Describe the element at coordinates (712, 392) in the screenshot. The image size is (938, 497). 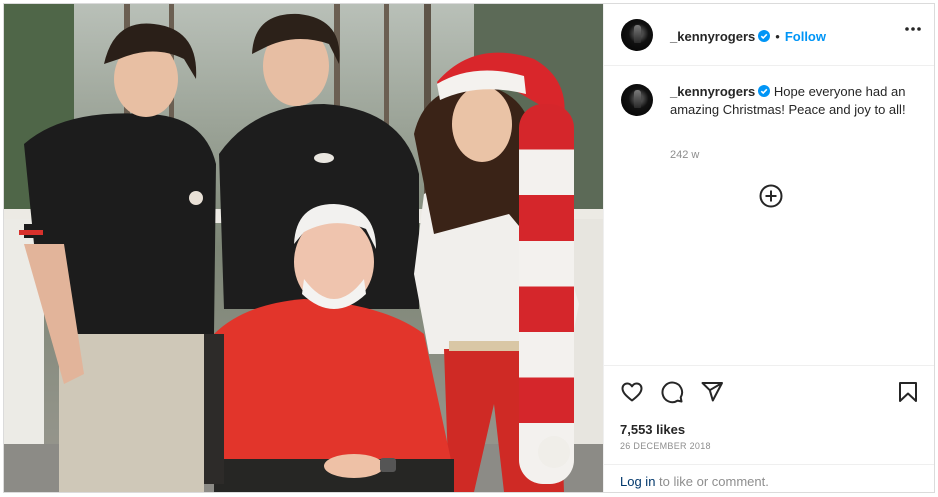
I see `share-icon` at that location.